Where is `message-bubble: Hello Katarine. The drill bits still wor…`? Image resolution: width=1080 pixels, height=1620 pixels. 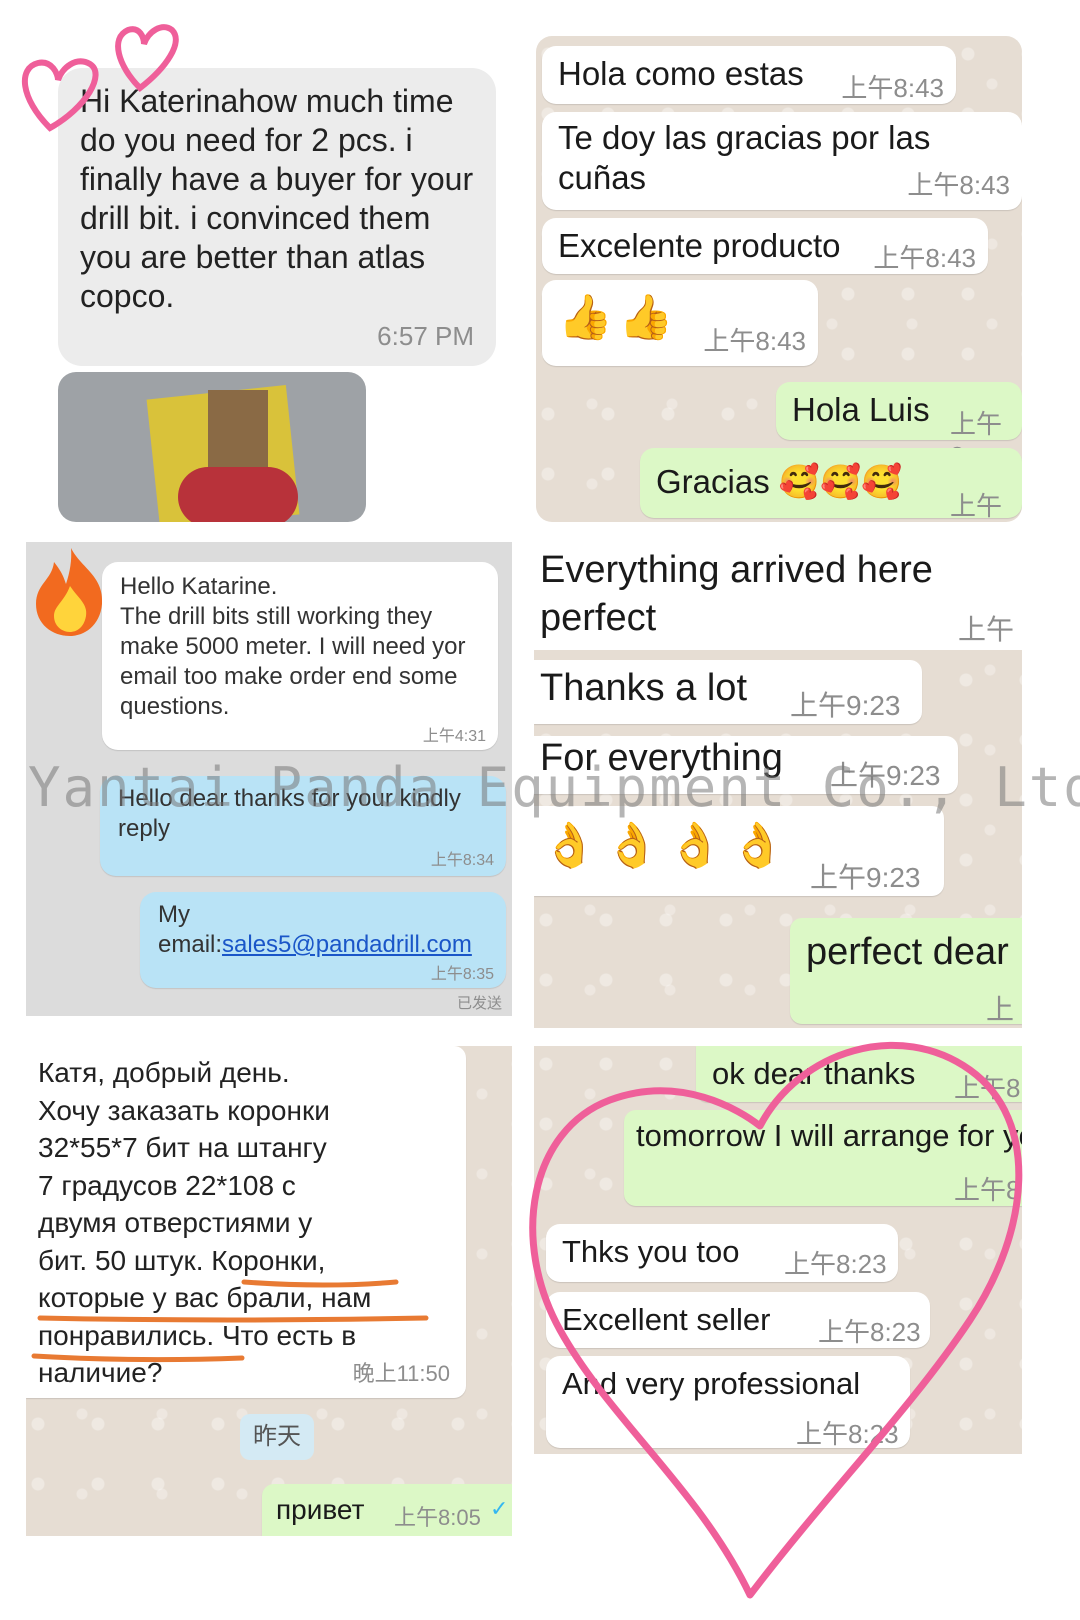 message-bubble: Hello Katarine. The drill bits still wor… is located at coordinates (300, 656).